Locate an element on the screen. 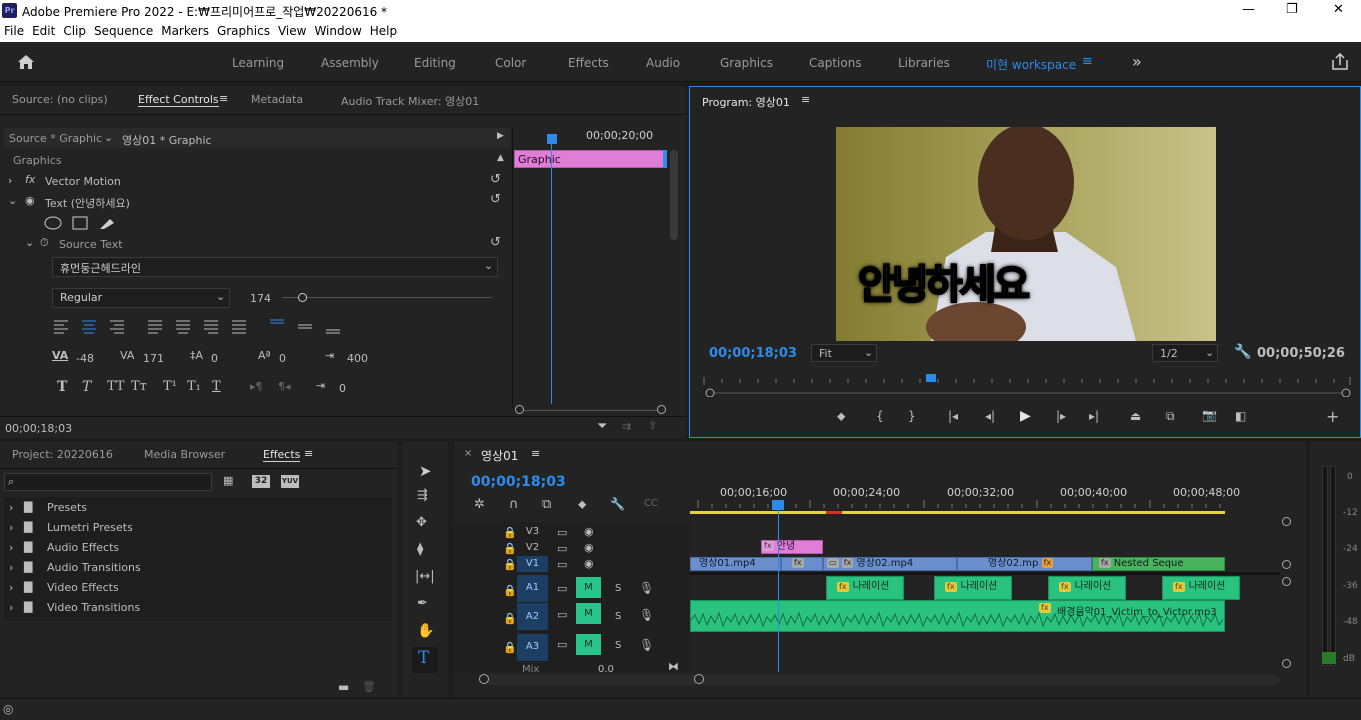  small-caps-icon: Tт is located at coordinates (139, 386).